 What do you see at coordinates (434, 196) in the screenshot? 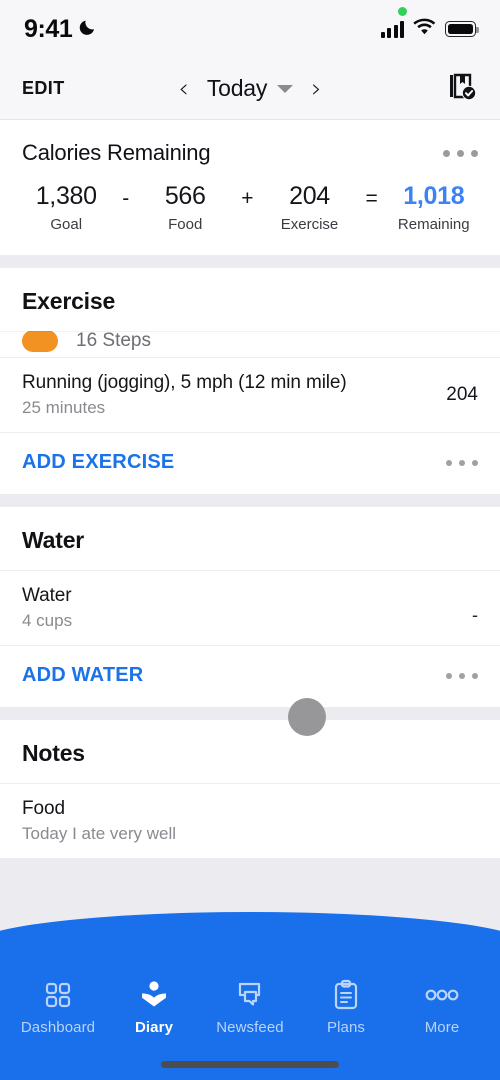
I see `calorie-value: 1,018` at bounding box center [434, 196].